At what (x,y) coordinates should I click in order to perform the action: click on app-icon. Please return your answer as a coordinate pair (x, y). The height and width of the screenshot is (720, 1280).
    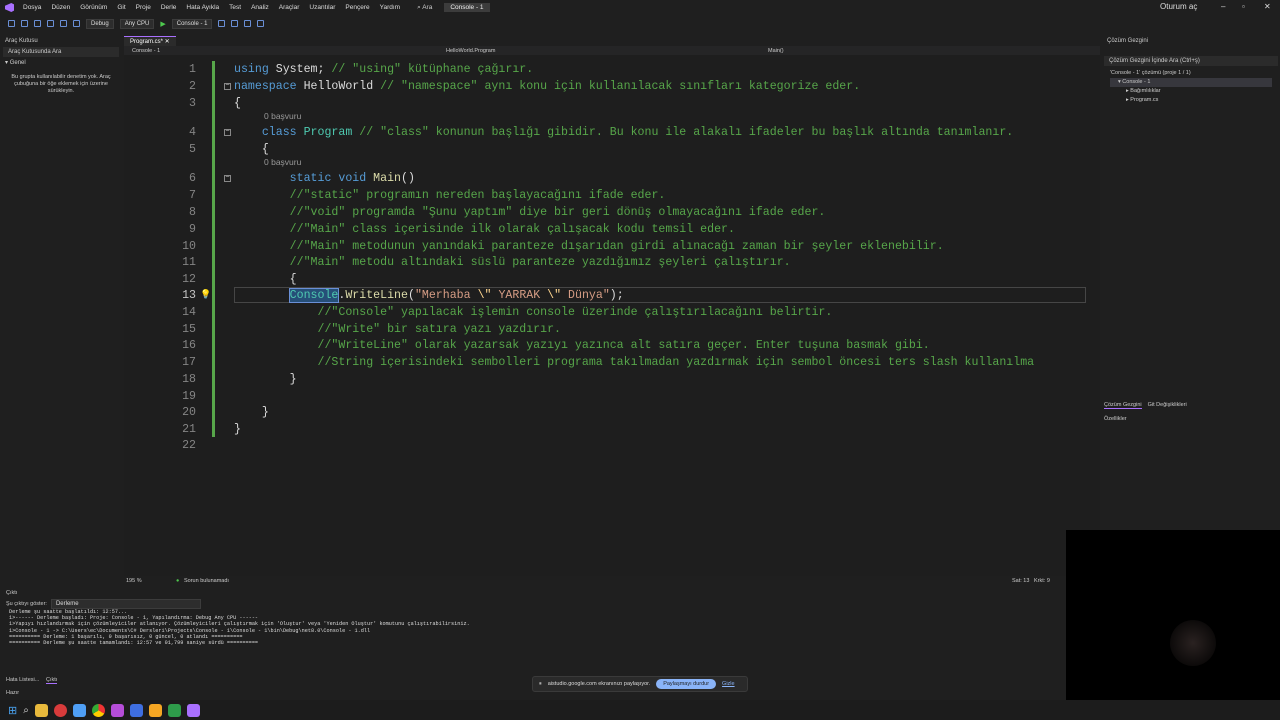
    Looking at the image, I should click on (117, 710).